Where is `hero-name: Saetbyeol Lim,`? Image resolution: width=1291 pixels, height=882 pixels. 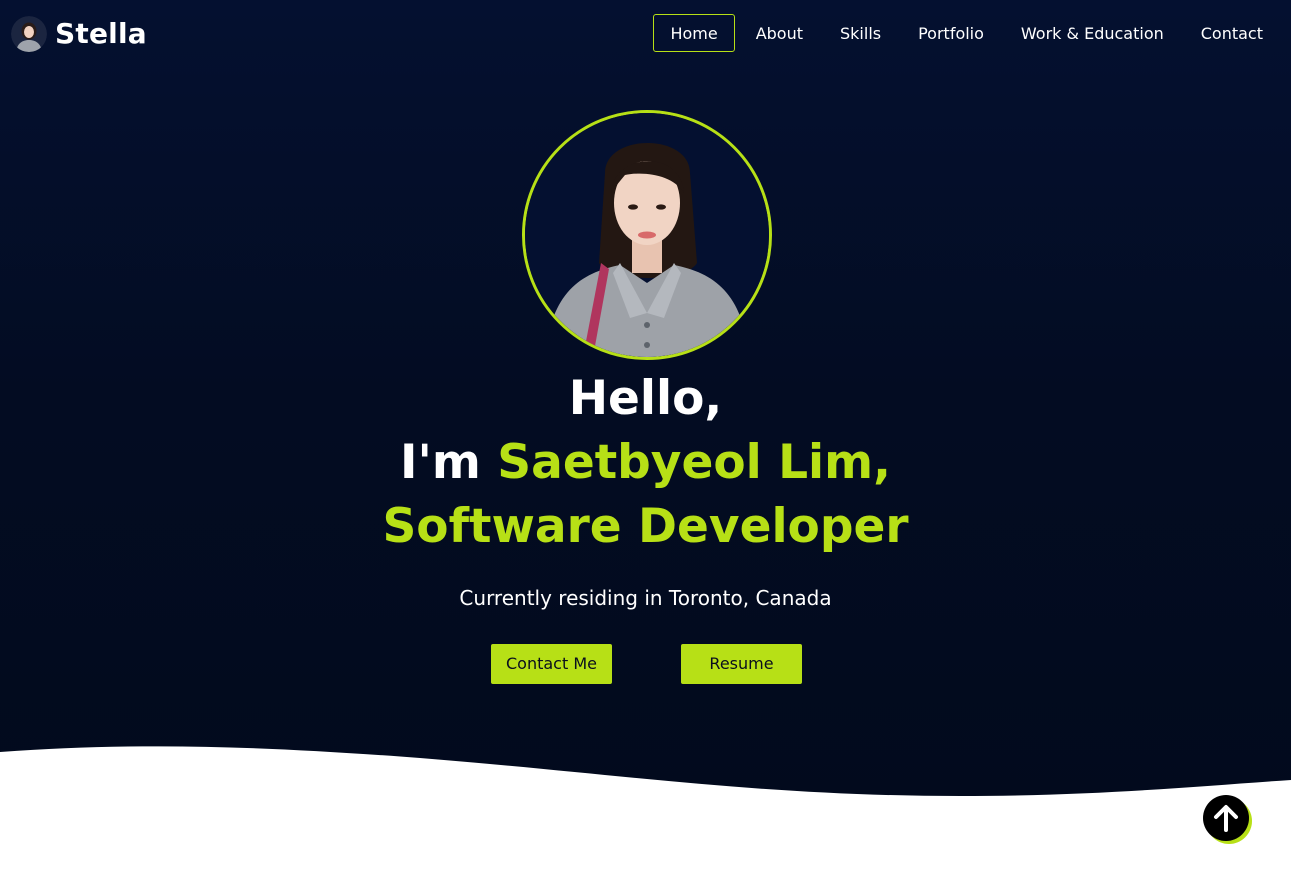 hero-name: Saetbyeol Lim, is located at coordinates (694, 462).